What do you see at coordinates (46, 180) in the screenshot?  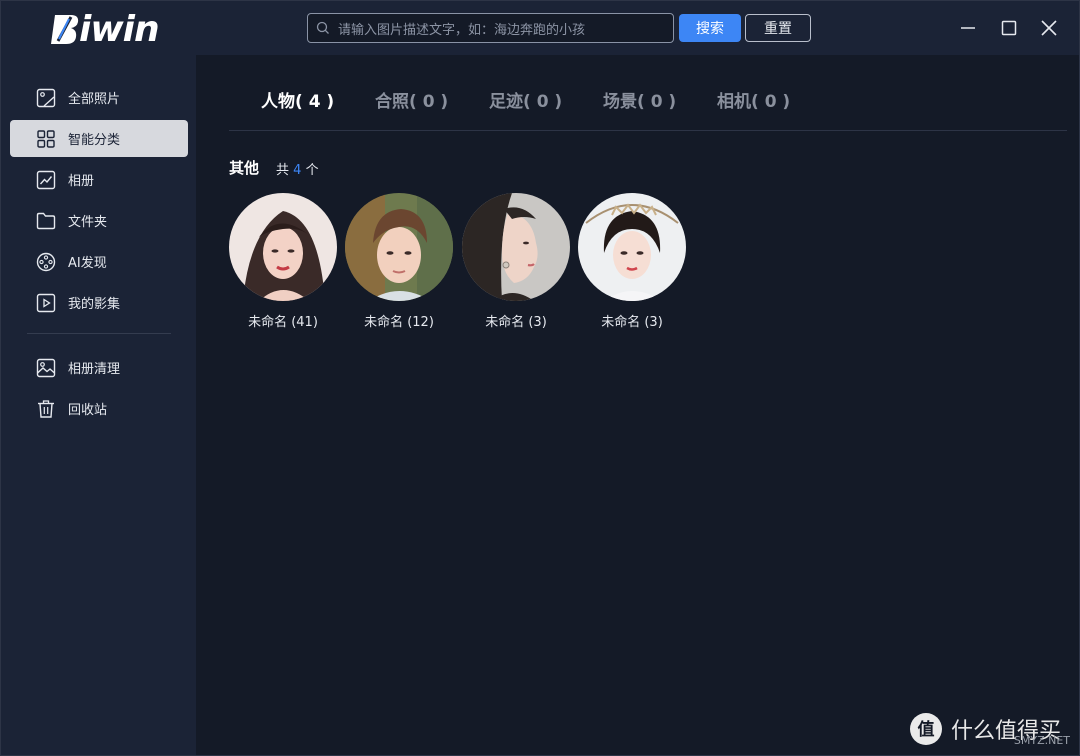 I see `trend-icon` at bounding box center [46, 180].